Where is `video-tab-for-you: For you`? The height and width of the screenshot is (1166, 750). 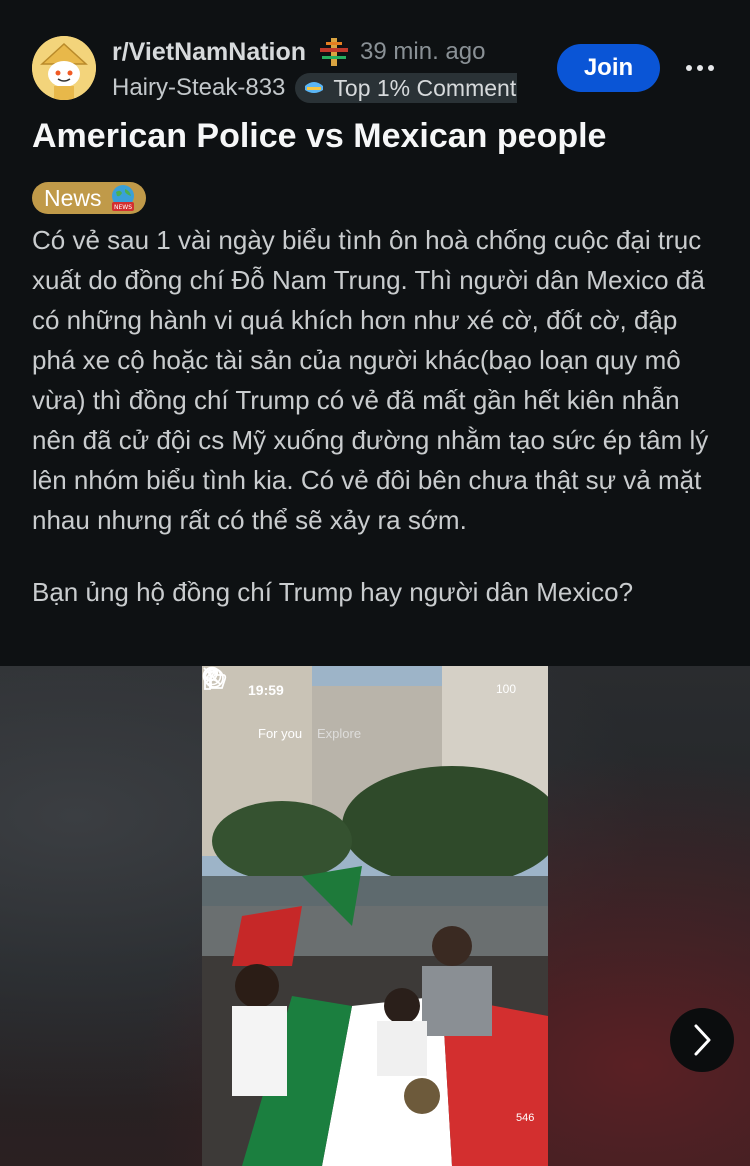
video-tab-for-you: For you is located at coordinates (280, 733).